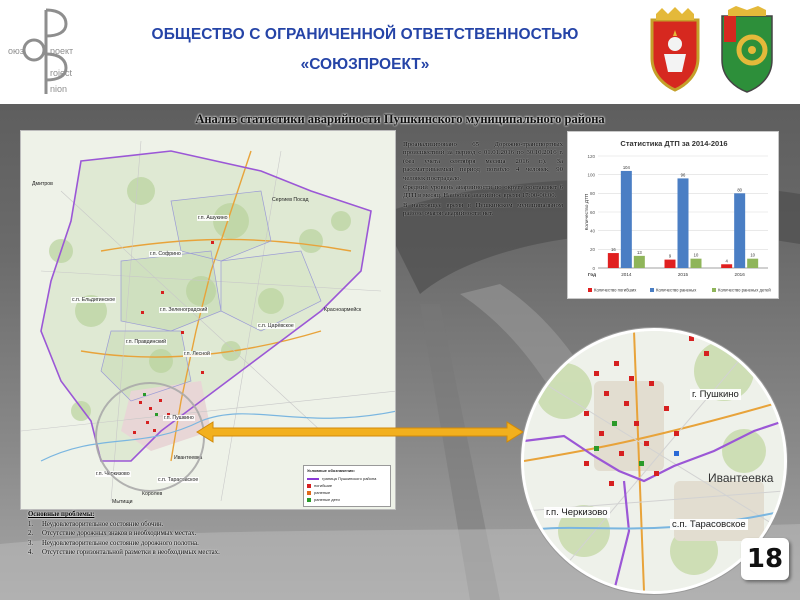  I want to click on map-legend-title: Условные обозначения:, so click(331, 470).